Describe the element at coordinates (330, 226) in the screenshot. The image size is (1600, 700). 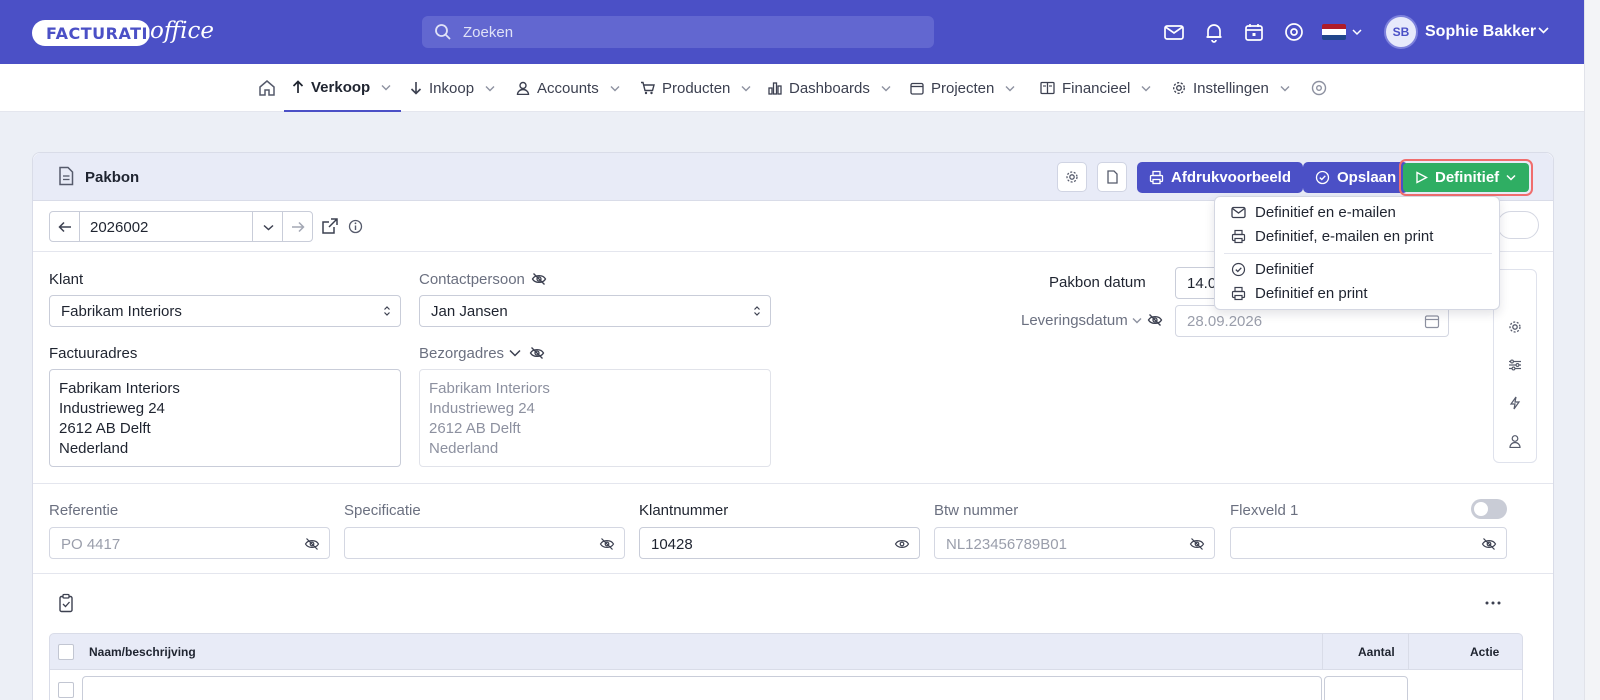
I see `external-link-icon` at that location.